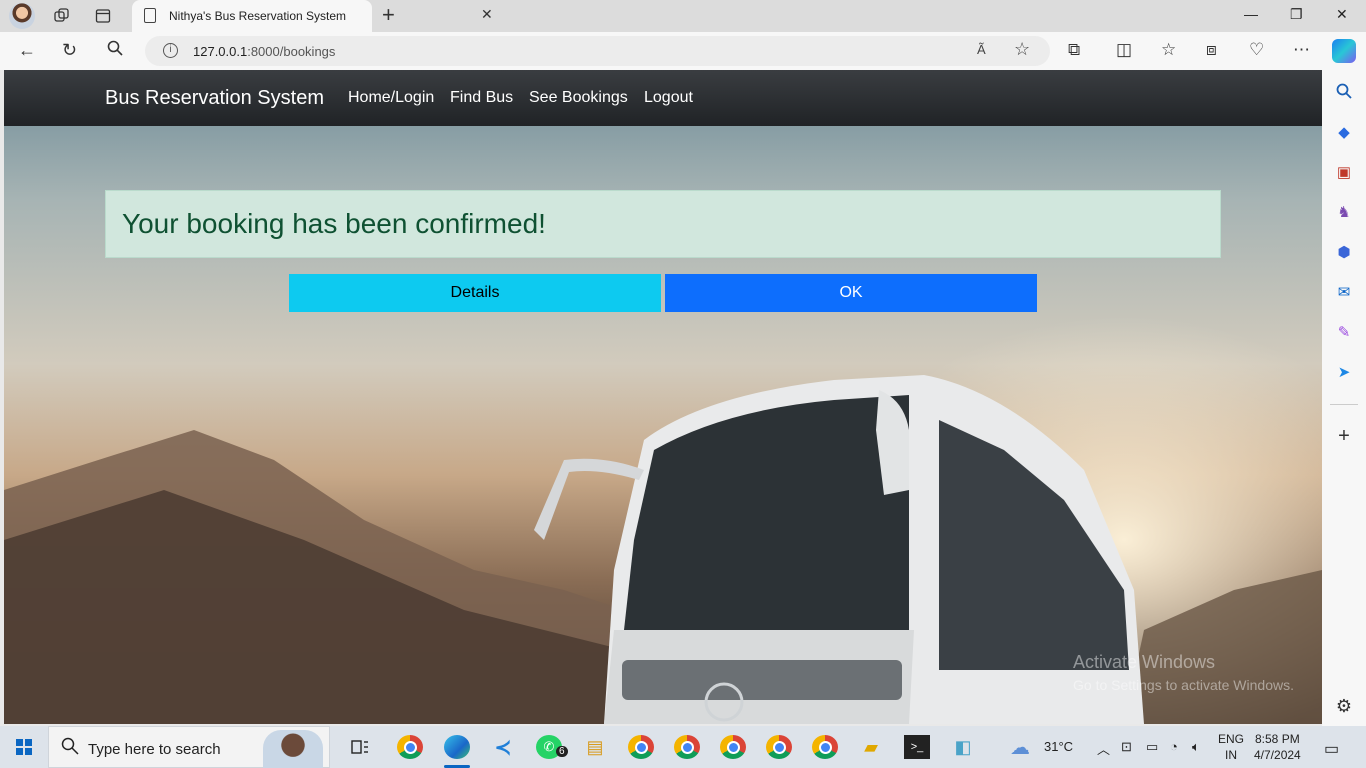 This screenshot has width=1366, height=768. I want to click on clock-time: 8:58 PM, so click(1277, 739).